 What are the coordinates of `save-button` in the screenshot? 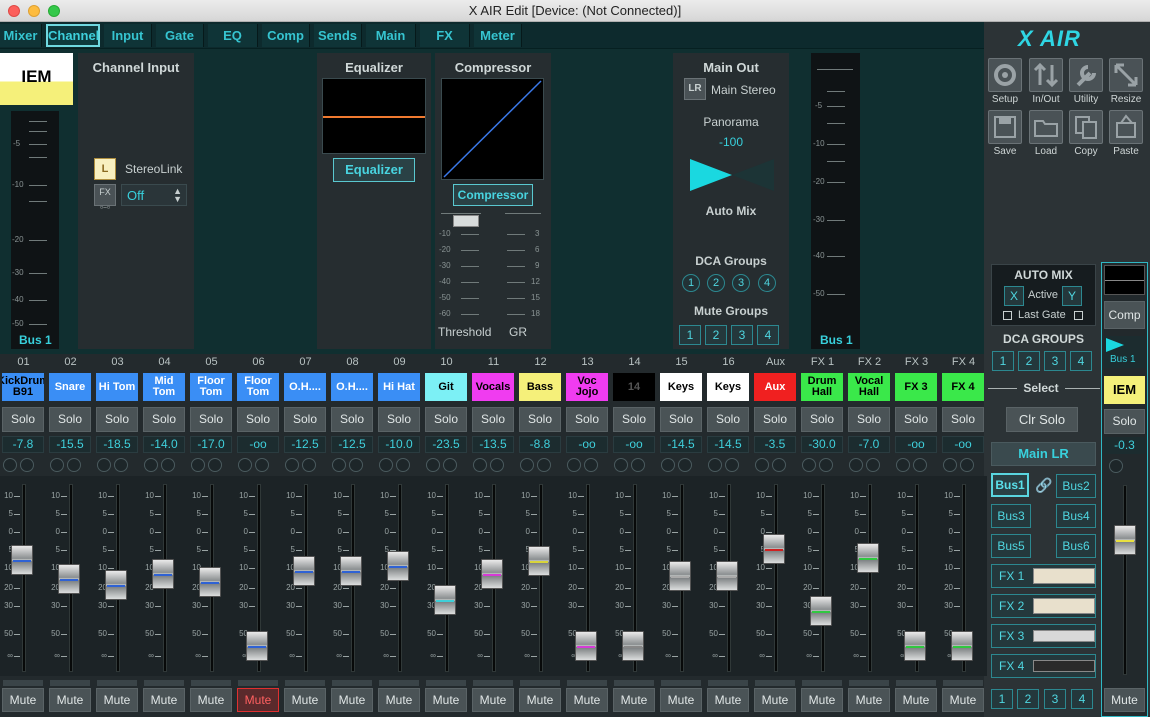 It's located at (1005, 127).